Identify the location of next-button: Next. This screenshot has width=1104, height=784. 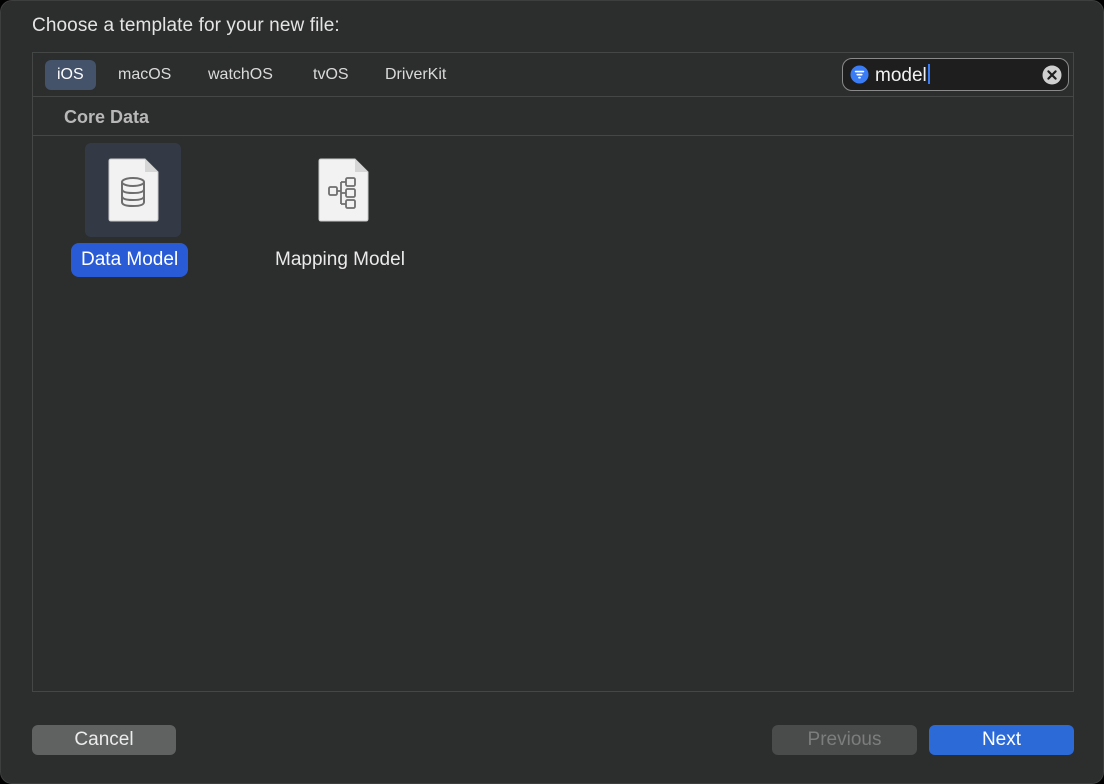
(1001, 740).